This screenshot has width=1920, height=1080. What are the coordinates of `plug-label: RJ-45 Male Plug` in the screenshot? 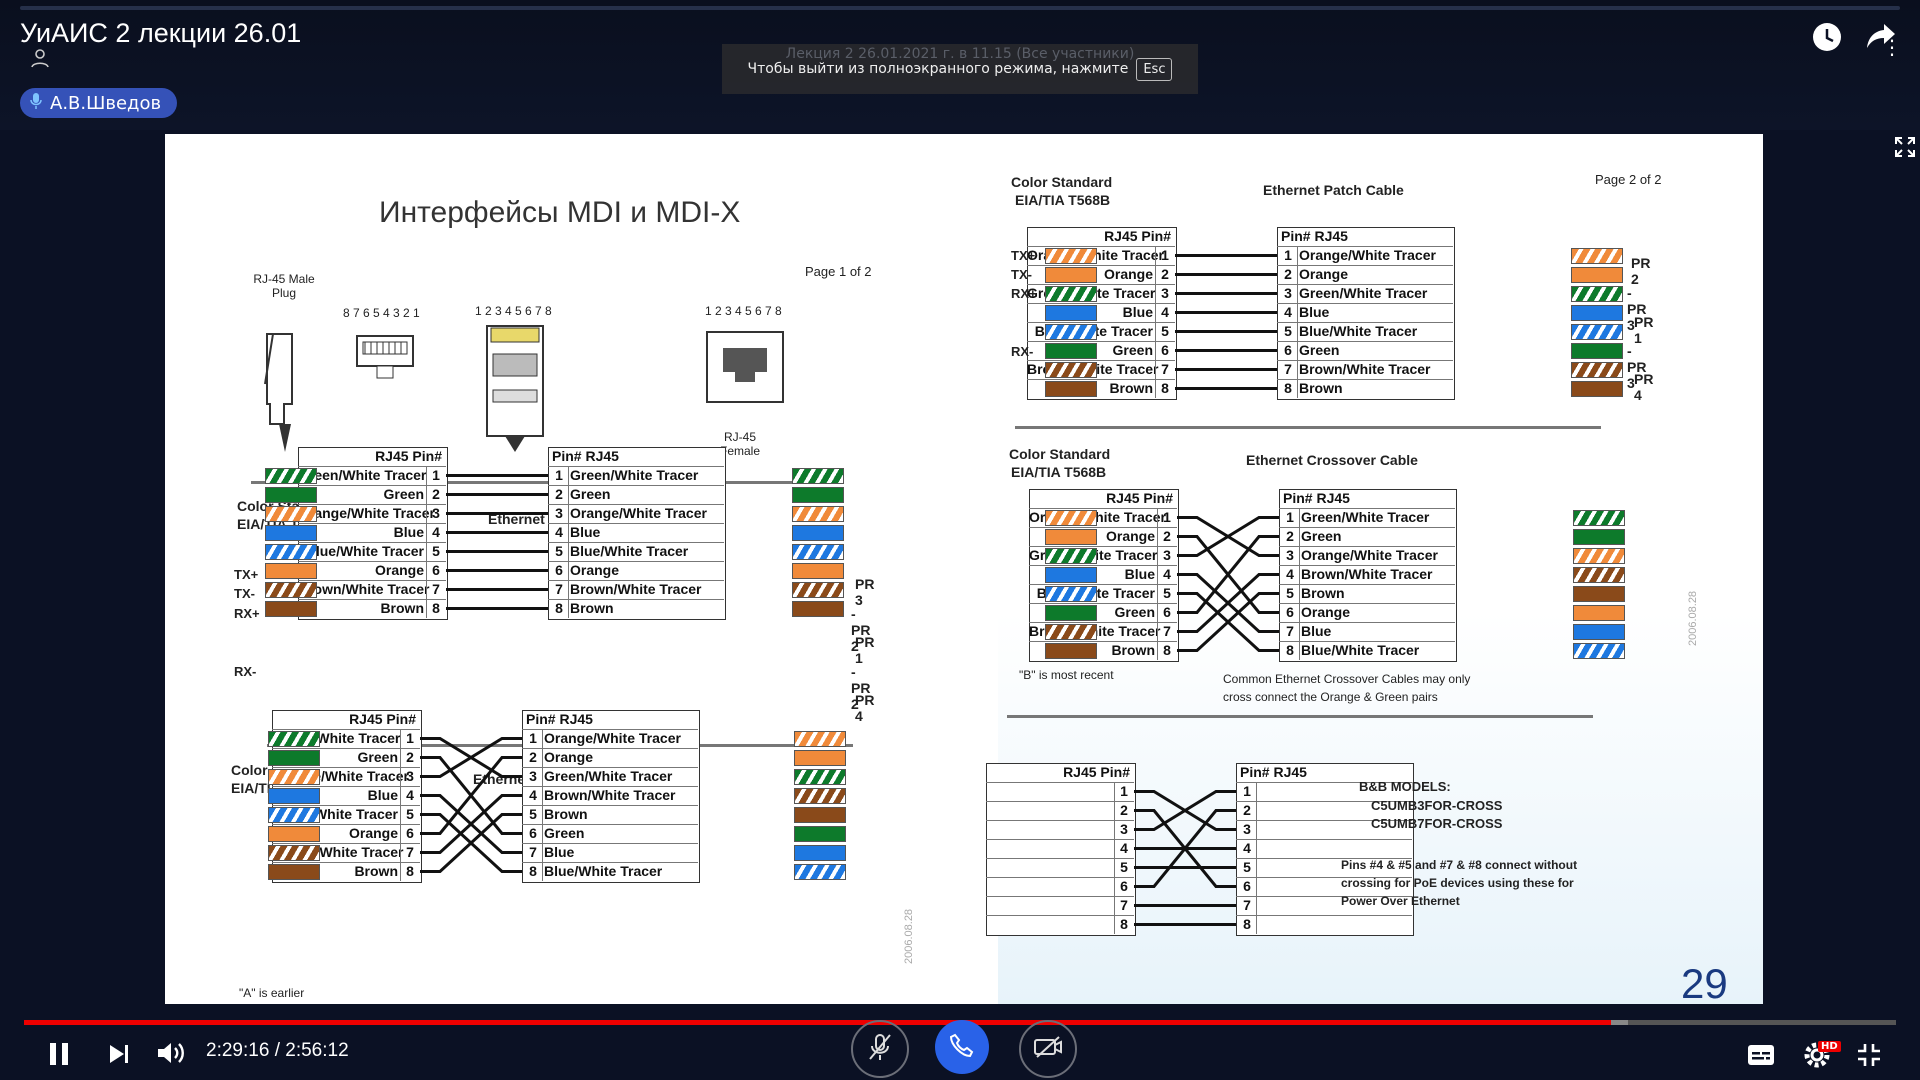 It's located at (284, 286).